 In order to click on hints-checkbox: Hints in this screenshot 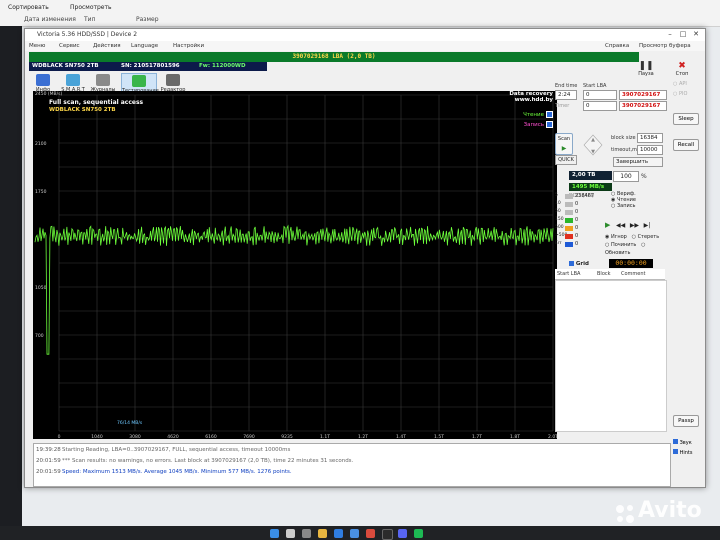, I will do `click(682, 452)`.